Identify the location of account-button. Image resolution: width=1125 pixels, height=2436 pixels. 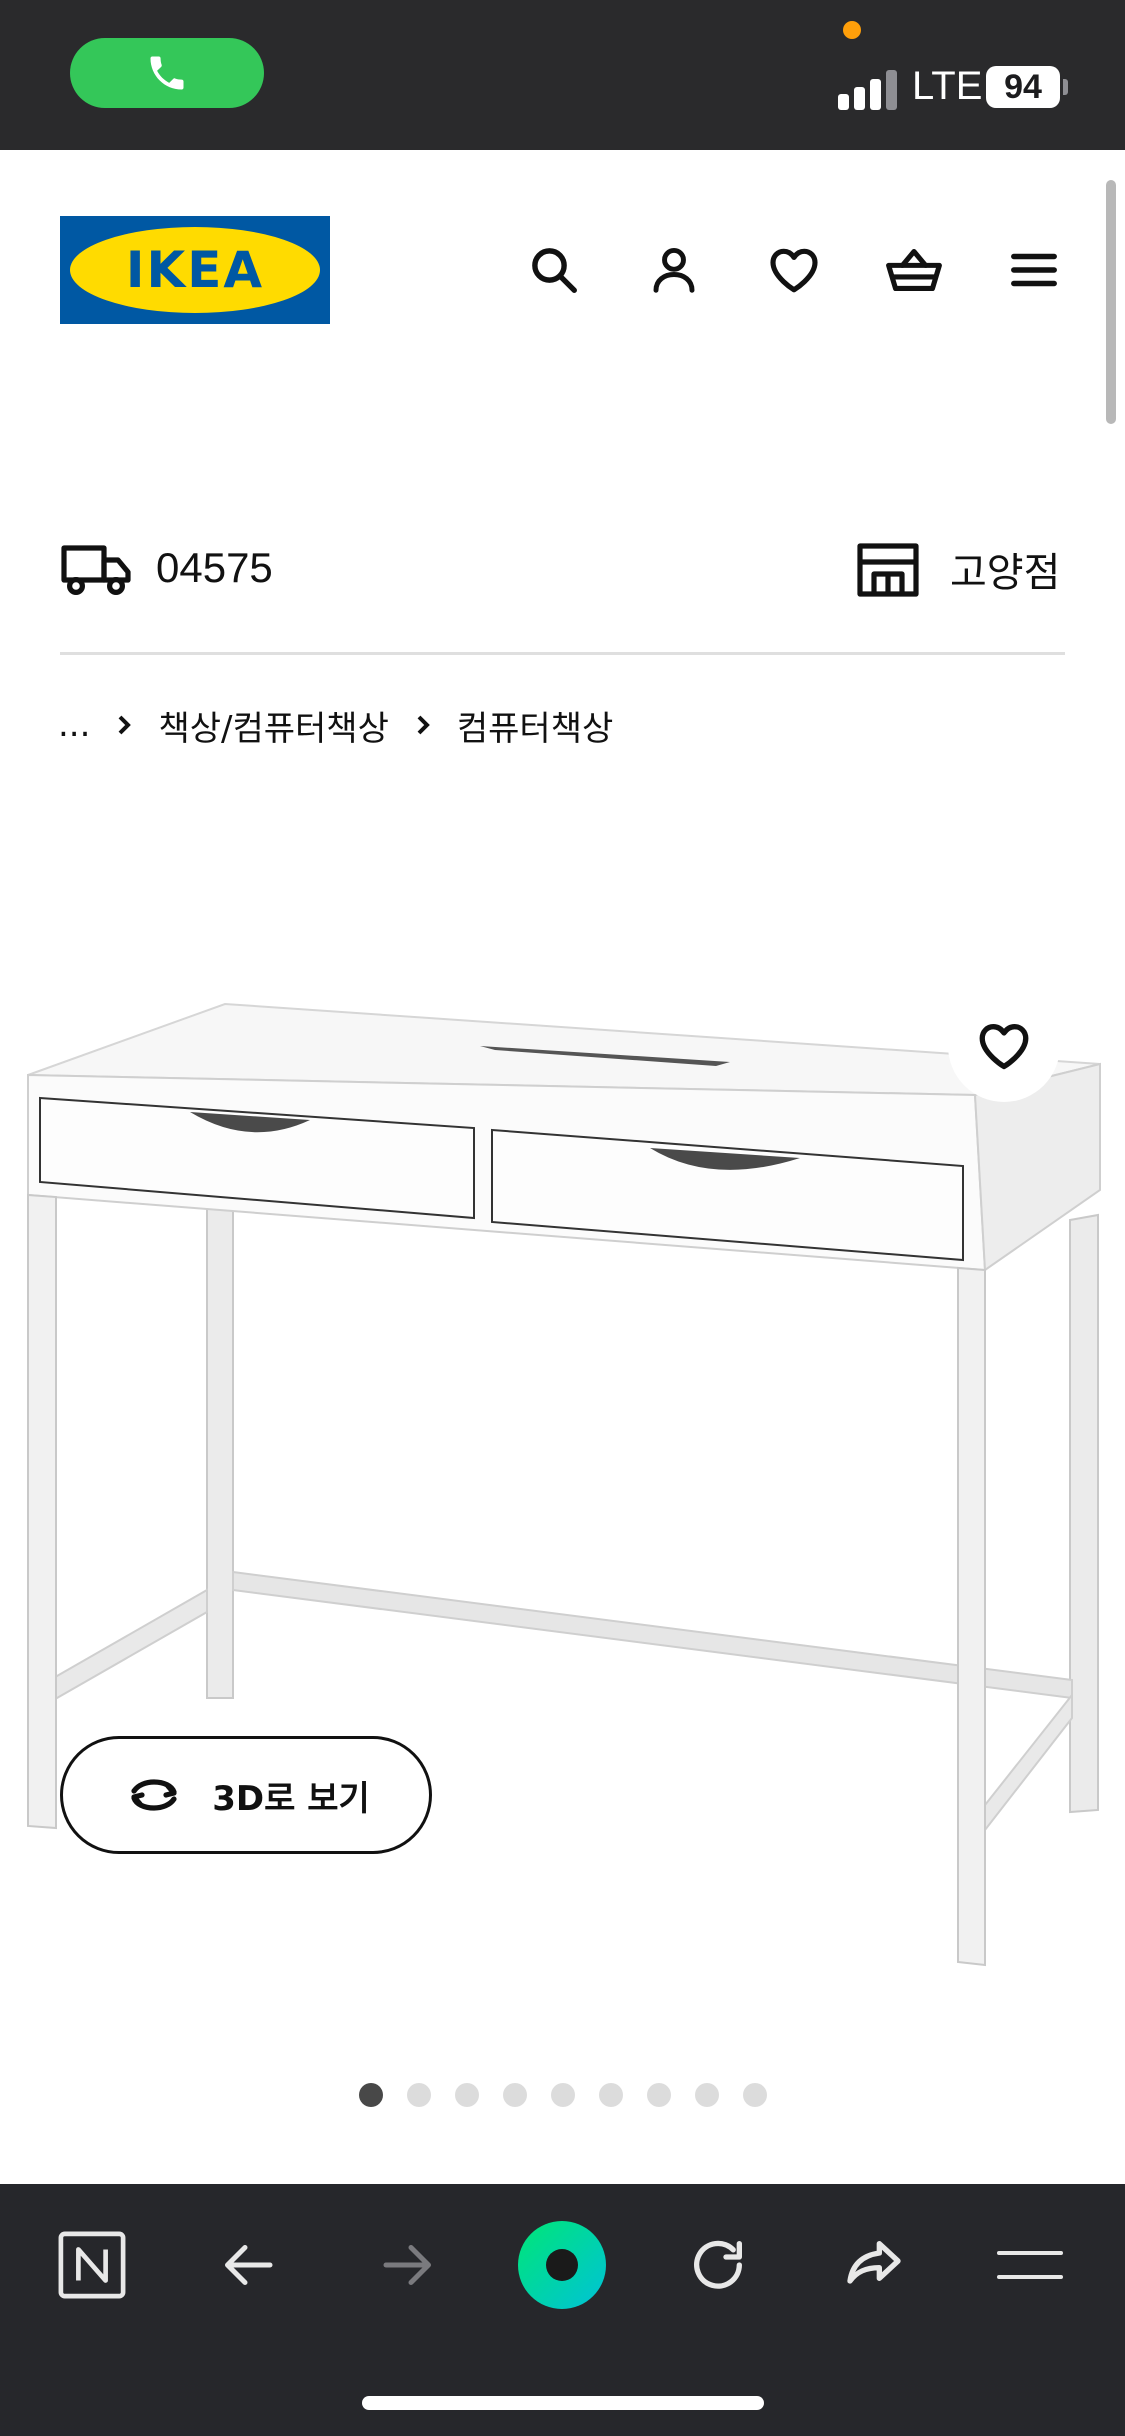
(674, 270).